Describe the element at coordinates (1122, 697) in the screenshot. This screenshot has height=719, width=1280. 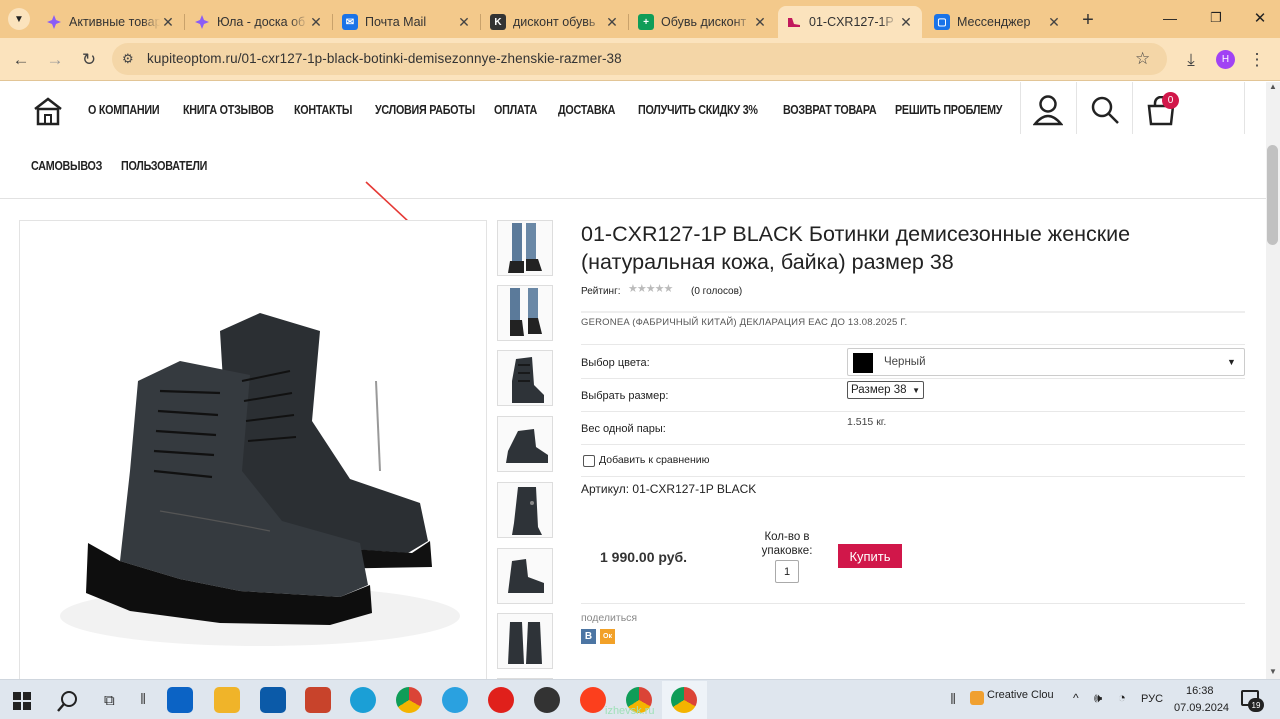
I see `wifi-icon: ◔` at that location.